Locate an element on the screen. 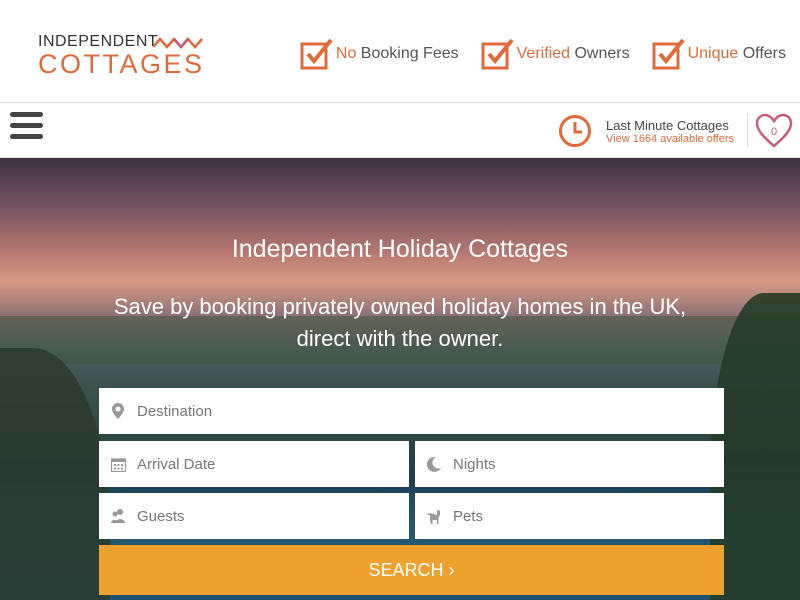  arrival-date-field is located at coordinates (254, 464).